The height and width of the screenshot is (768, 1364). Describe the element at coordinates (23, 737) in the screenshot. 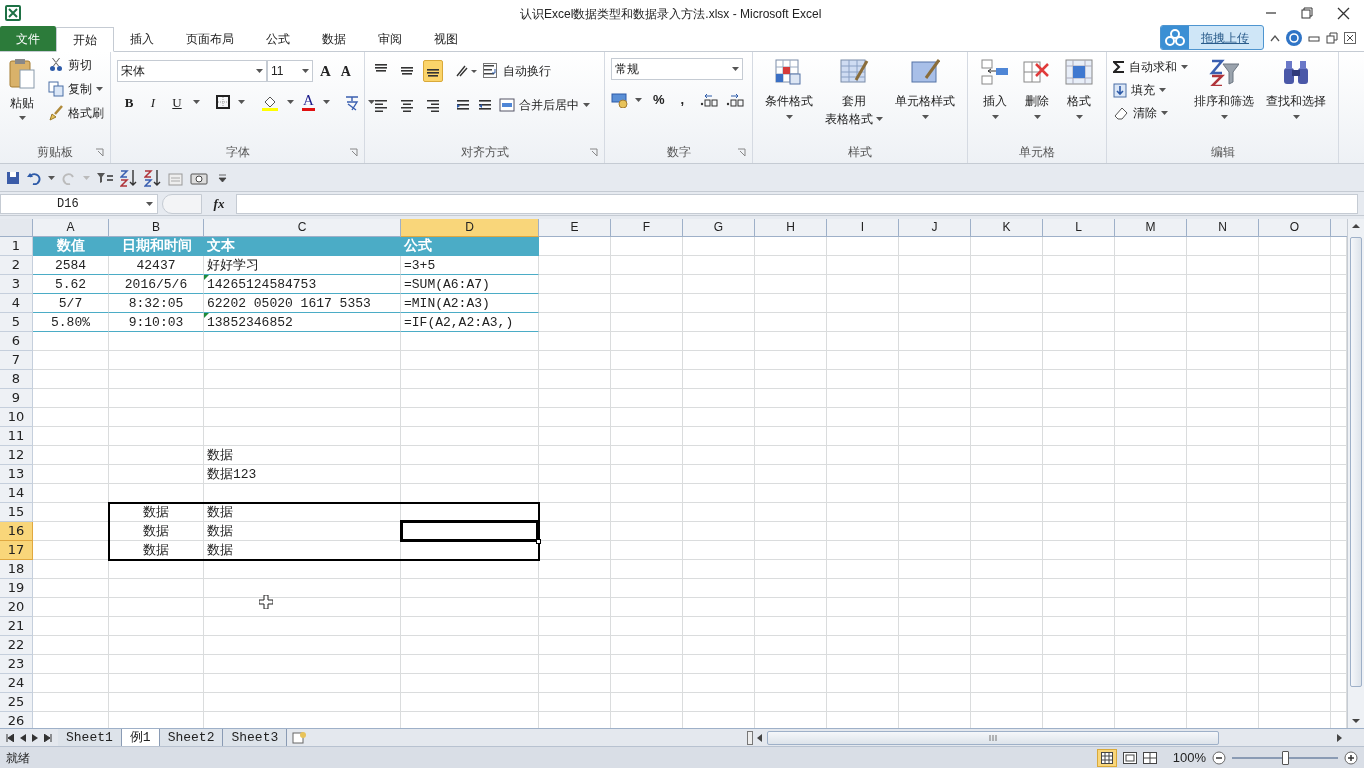

I see `previous-sheet-icon` at that location.